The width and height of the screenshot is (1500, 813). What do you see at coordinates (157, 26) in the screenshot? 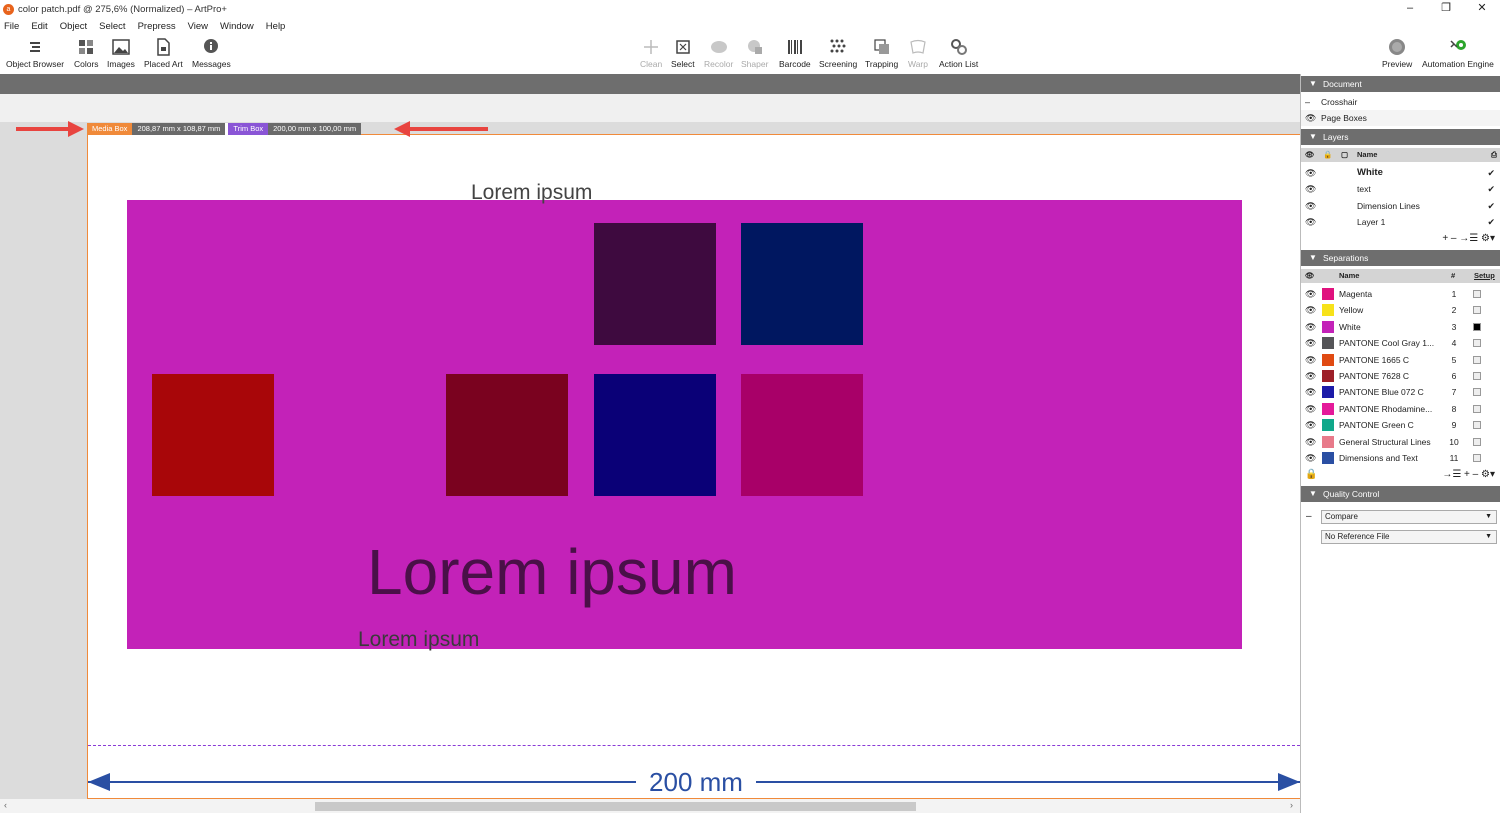
I see `menu-prepress: Prepress` at bounding box center [157, 26].